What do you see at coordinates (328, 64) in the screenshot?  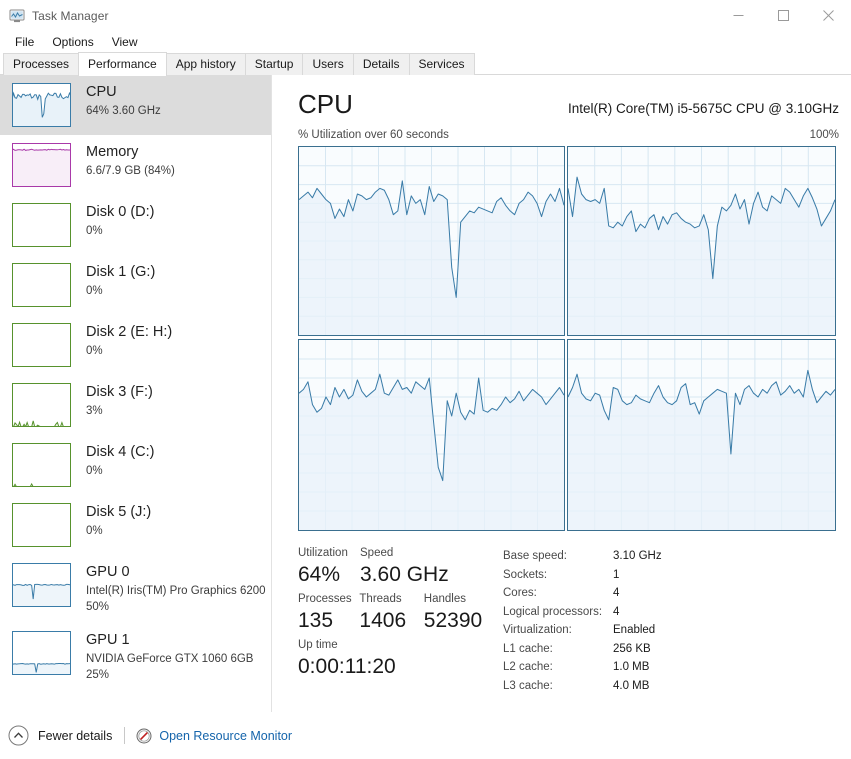 I see `tab-users: Users` at bounding box center [328, 64].